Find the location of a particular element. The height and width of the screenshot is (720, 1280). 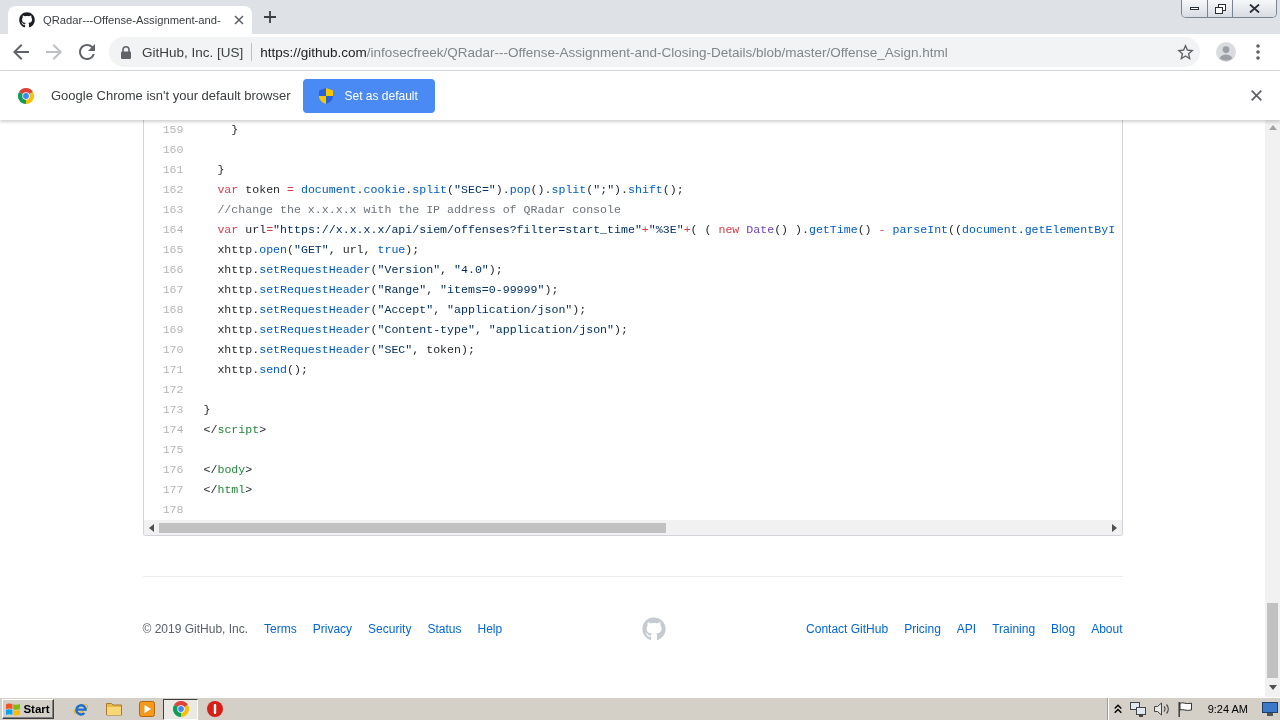

browser-tab: QRadar---Offense-Assignment-and- is located at coordinates (130, 20).